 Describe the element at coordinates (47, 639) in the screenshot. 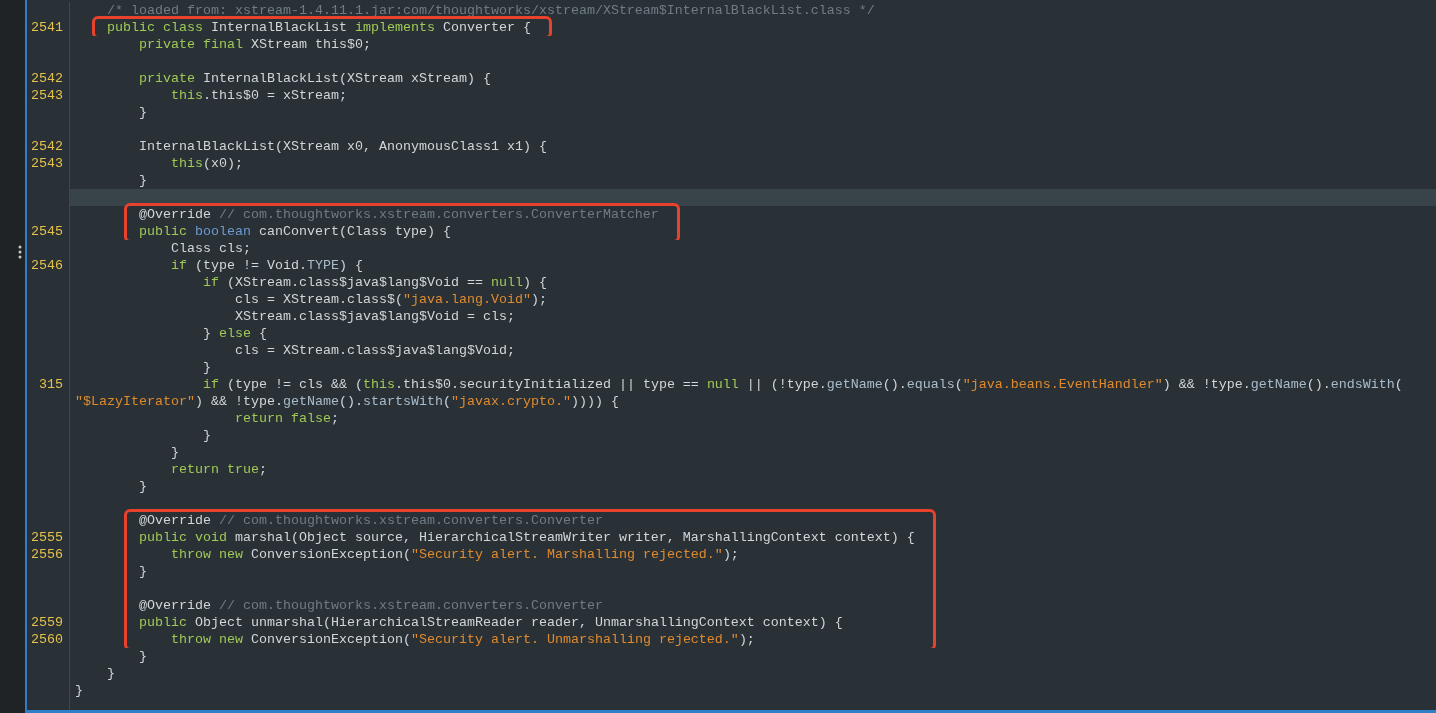

I see `line-number: 2560` at that location.